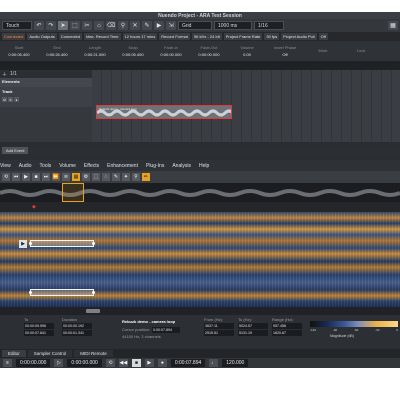 This screenshot has height=400, width=400. Describe the element at coordinates (76, 177) in the screenshot. I see `spectrogram-view-icon: ▦` at that location.